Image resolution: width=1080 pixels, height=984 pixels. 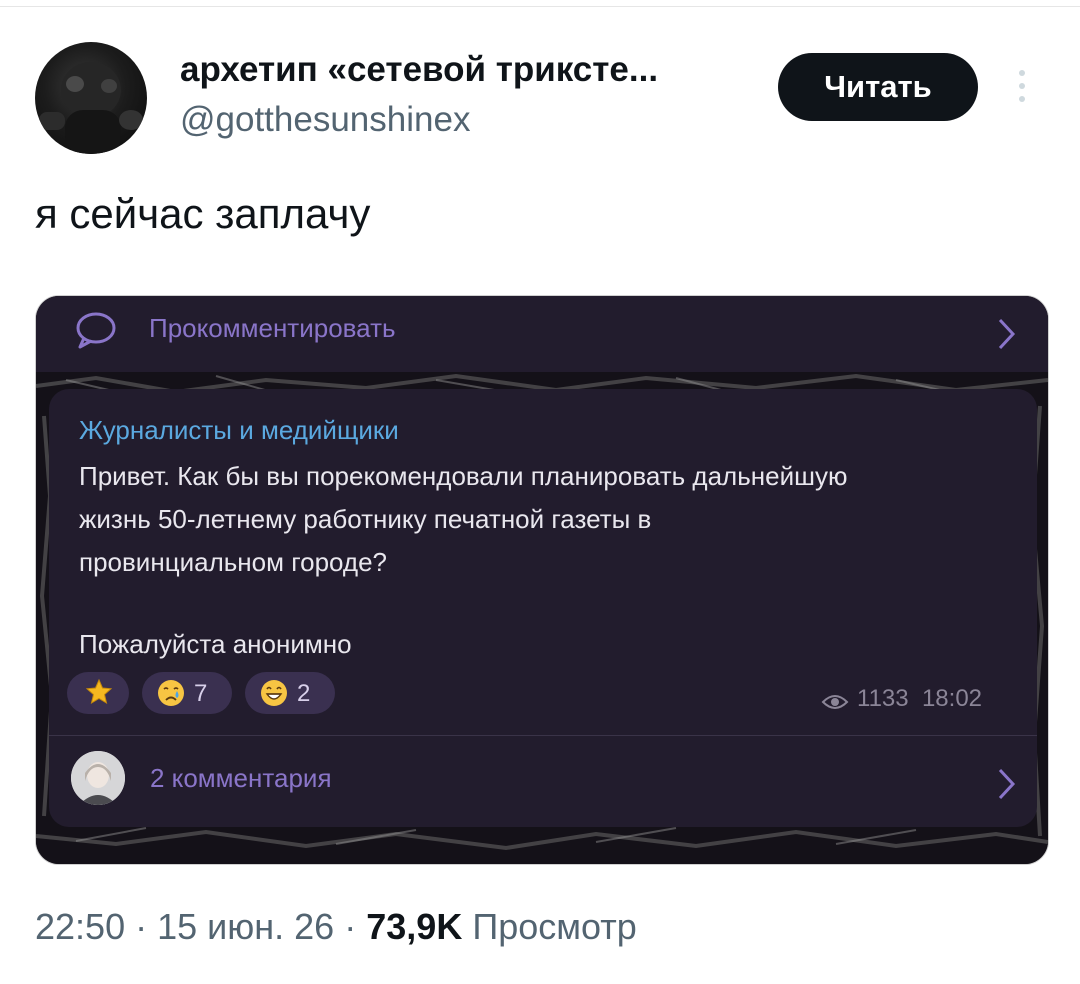 I want to click on comment-bubble-icon, so click(x=96, y=330).